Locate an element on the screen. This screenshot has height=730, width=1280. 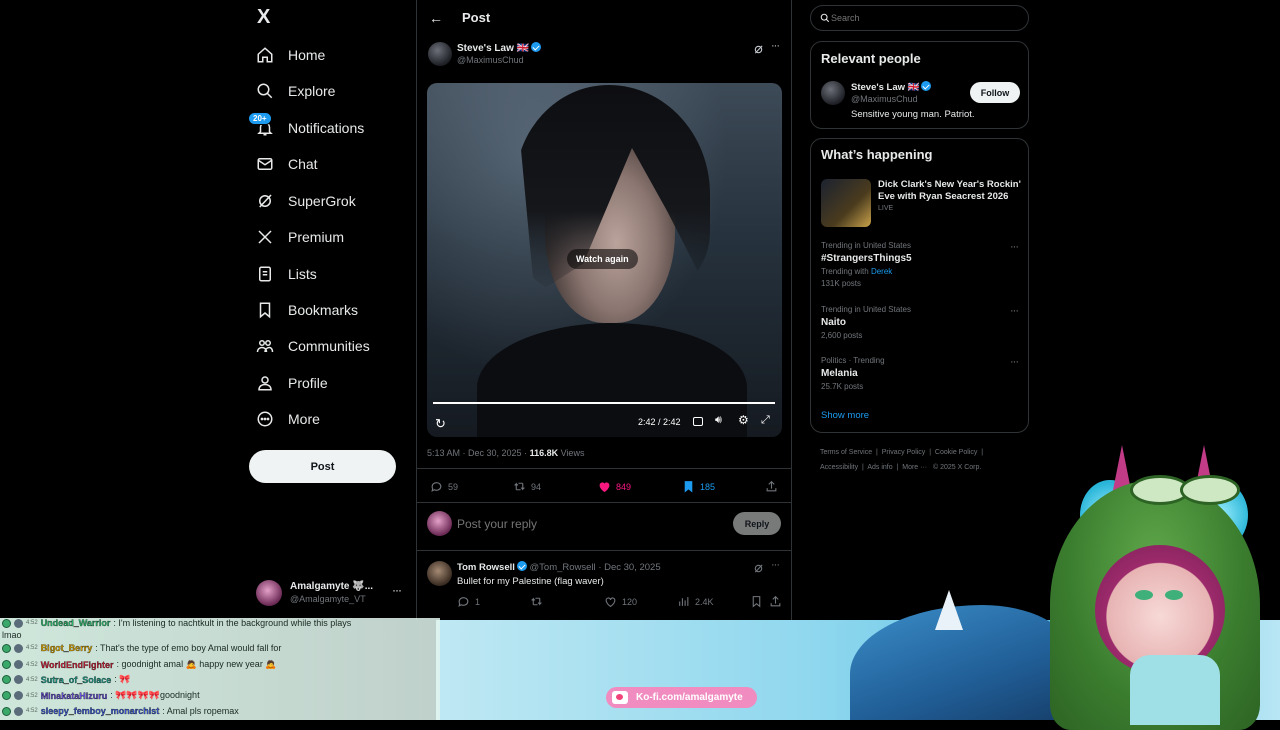
footer-link: Ads info is located at coordinates (879, 467).